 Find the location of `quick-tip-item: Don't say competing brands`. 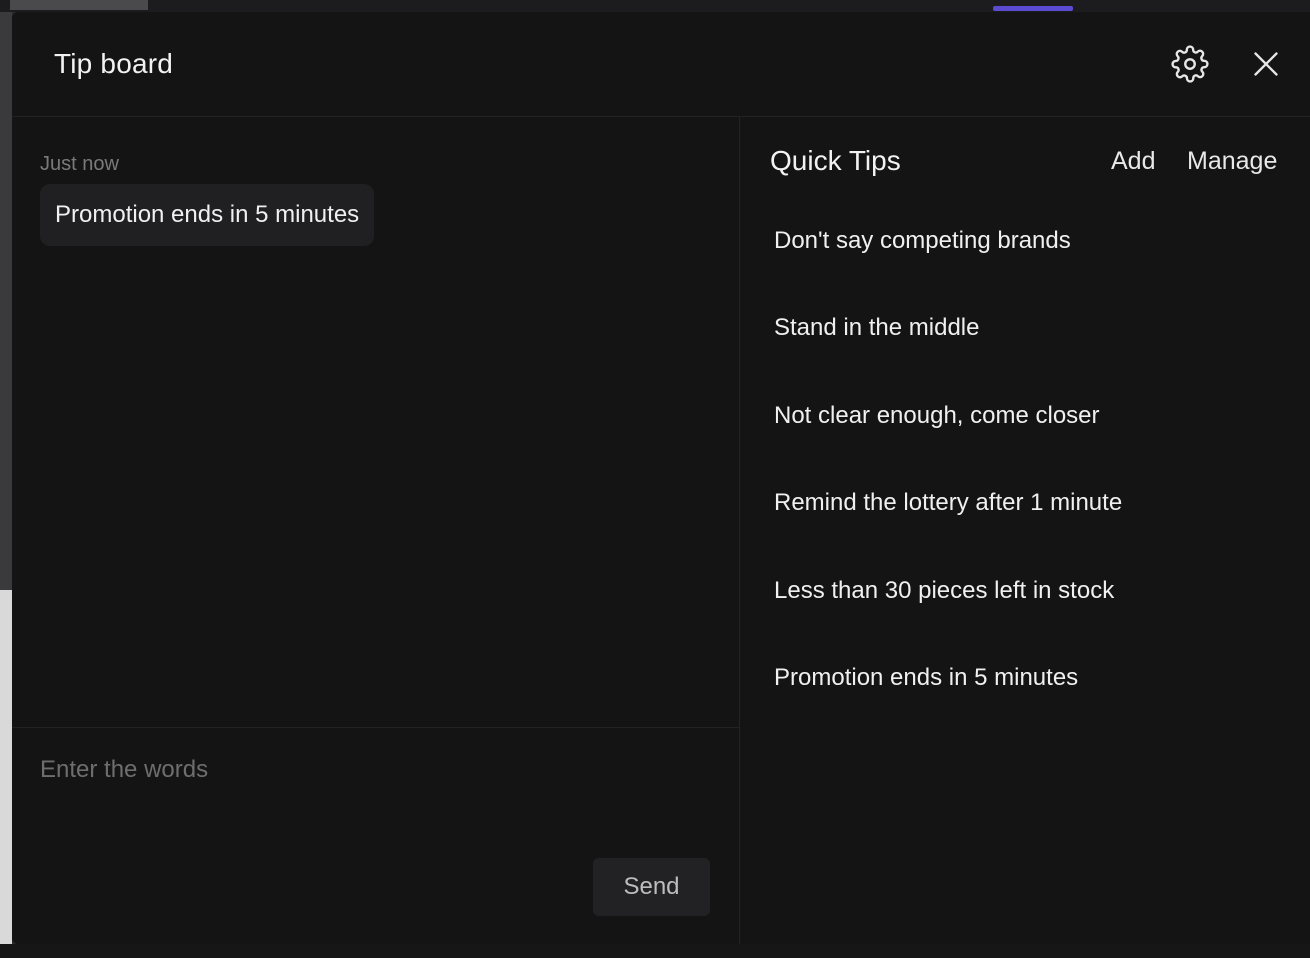

quick-tip-item: Don't say competing brands is located at coordinates (948, 270).